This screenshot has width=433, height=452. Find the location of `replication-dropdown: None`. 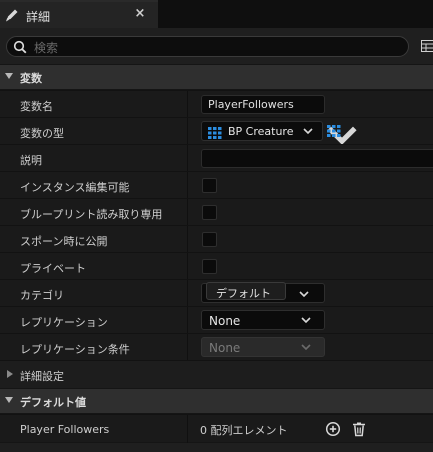

replication-dropdown: None is located at coordinates (263, 320).